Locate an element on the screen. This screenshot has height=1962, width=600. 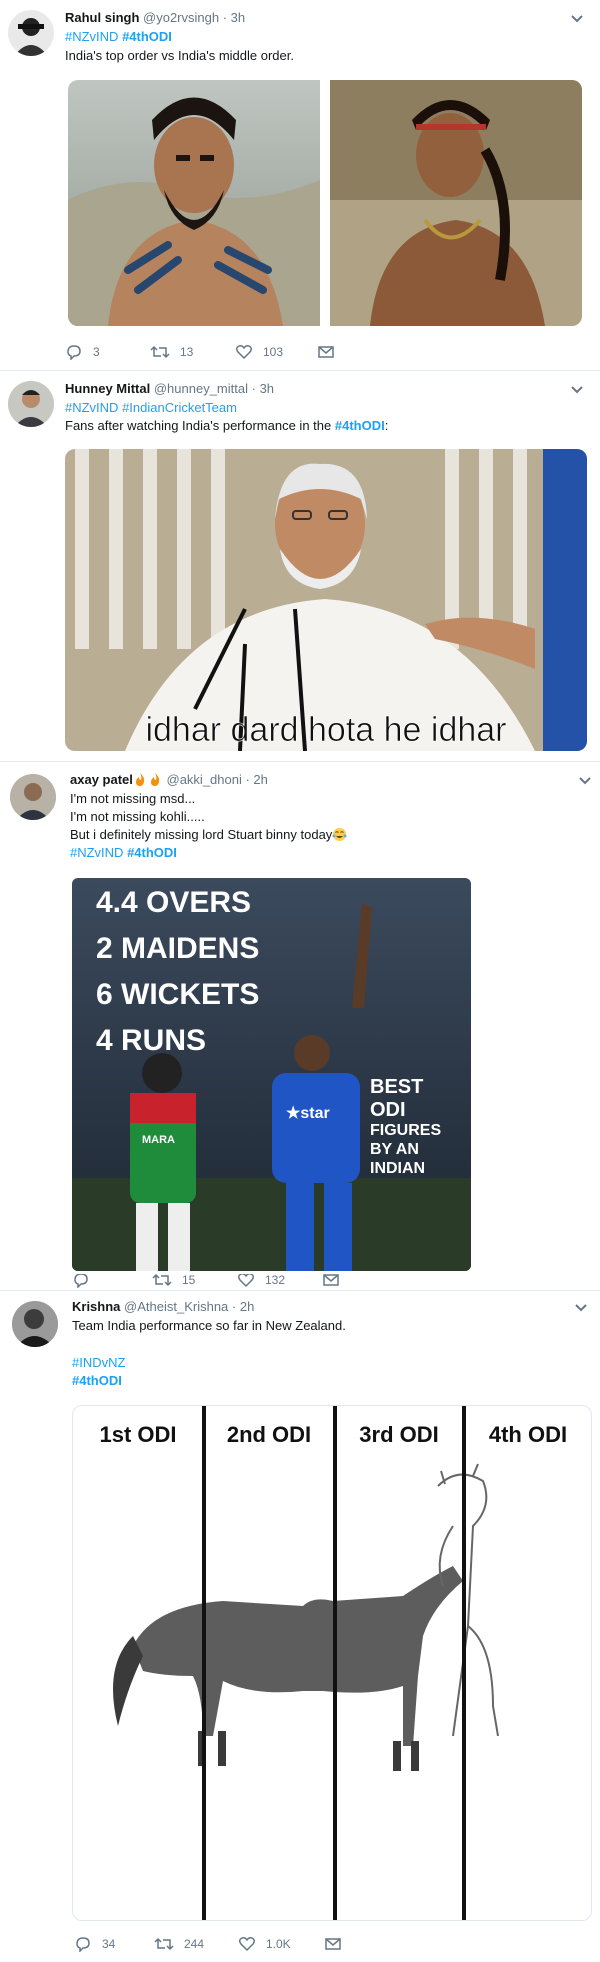
reply-count: 3 is located at coordinates (96, 352).